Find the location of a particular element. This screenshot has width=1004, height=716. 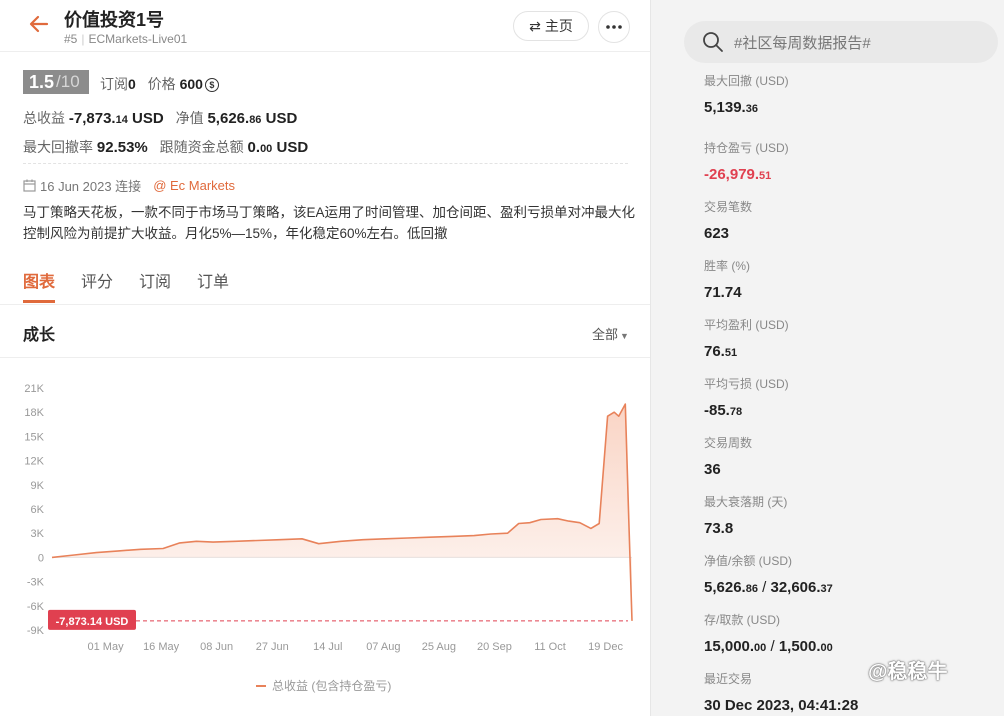

y-tick-label: 6K is located at coordinates (38, 510).